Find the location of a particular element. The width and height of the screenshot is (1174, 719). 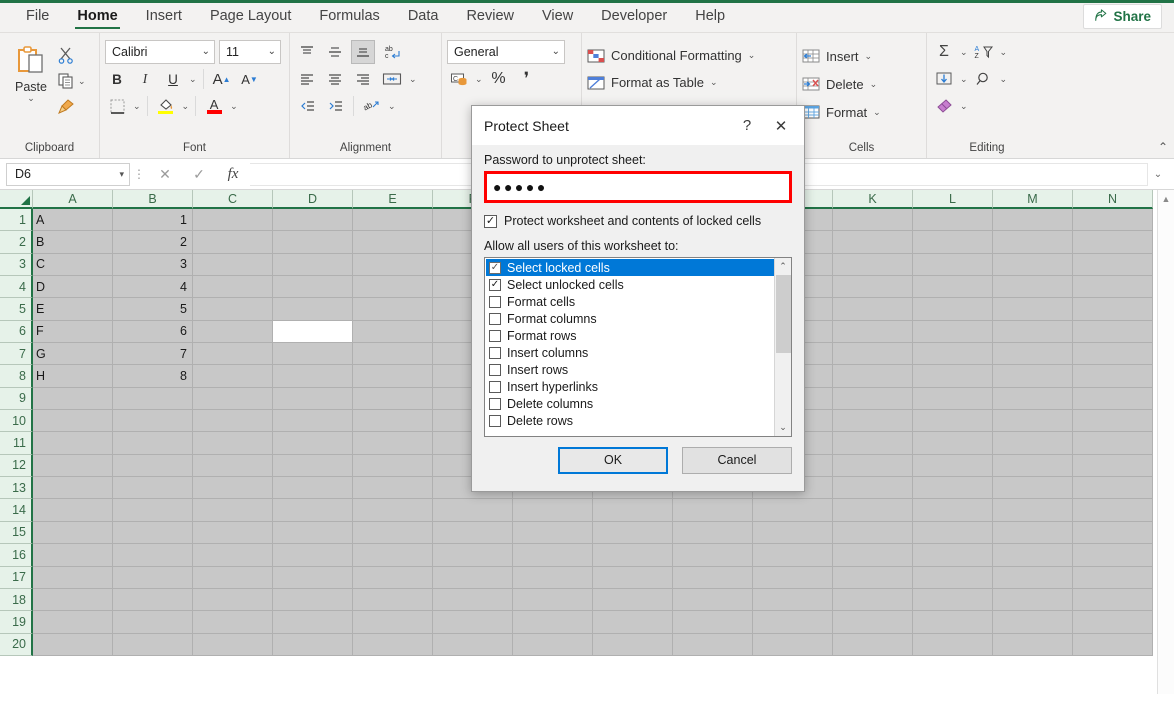

cell-E6 is located at coordinates (393, 332).